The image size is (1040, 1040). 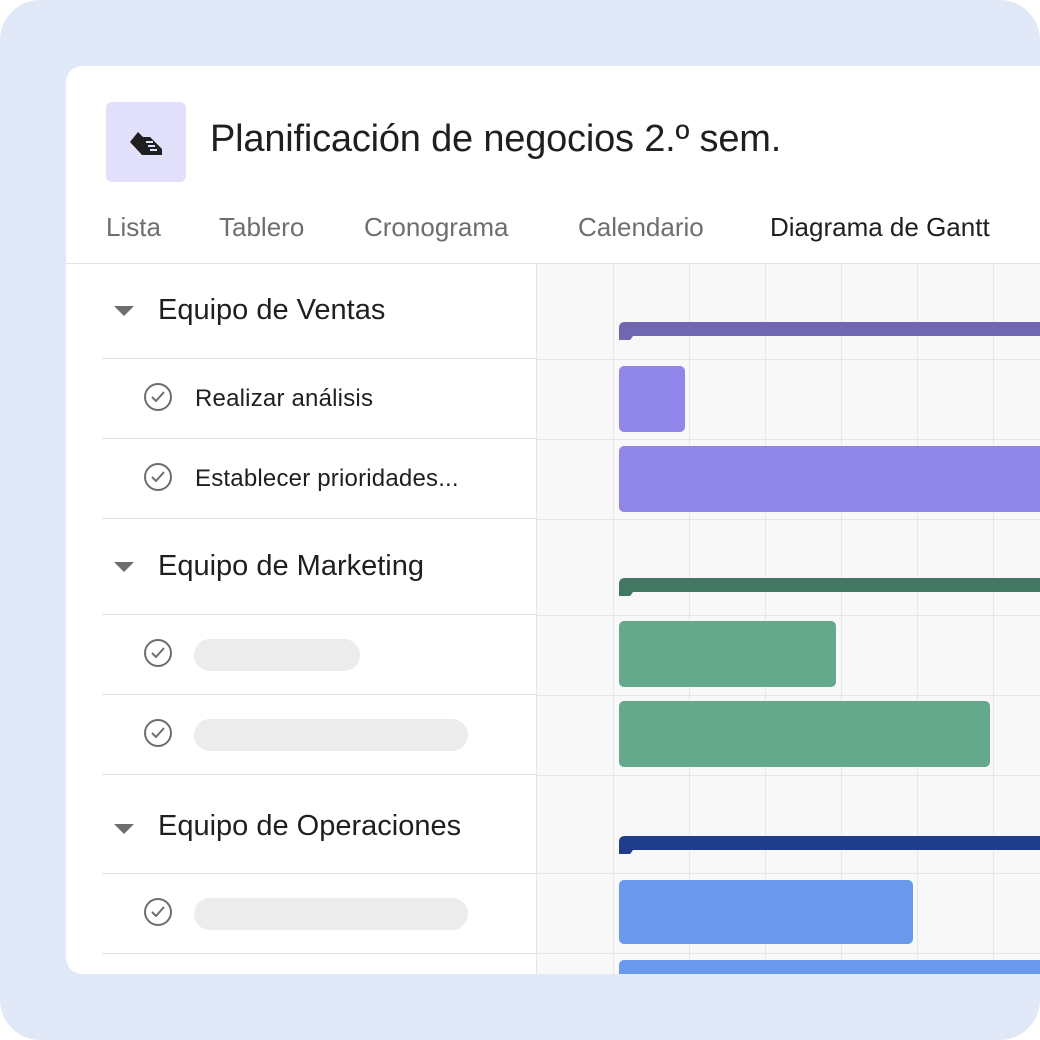 What do you see at coordinates (146, 142) in the screenshot?
I see `runner-shoe-icon` at bounding box center [146, 142].